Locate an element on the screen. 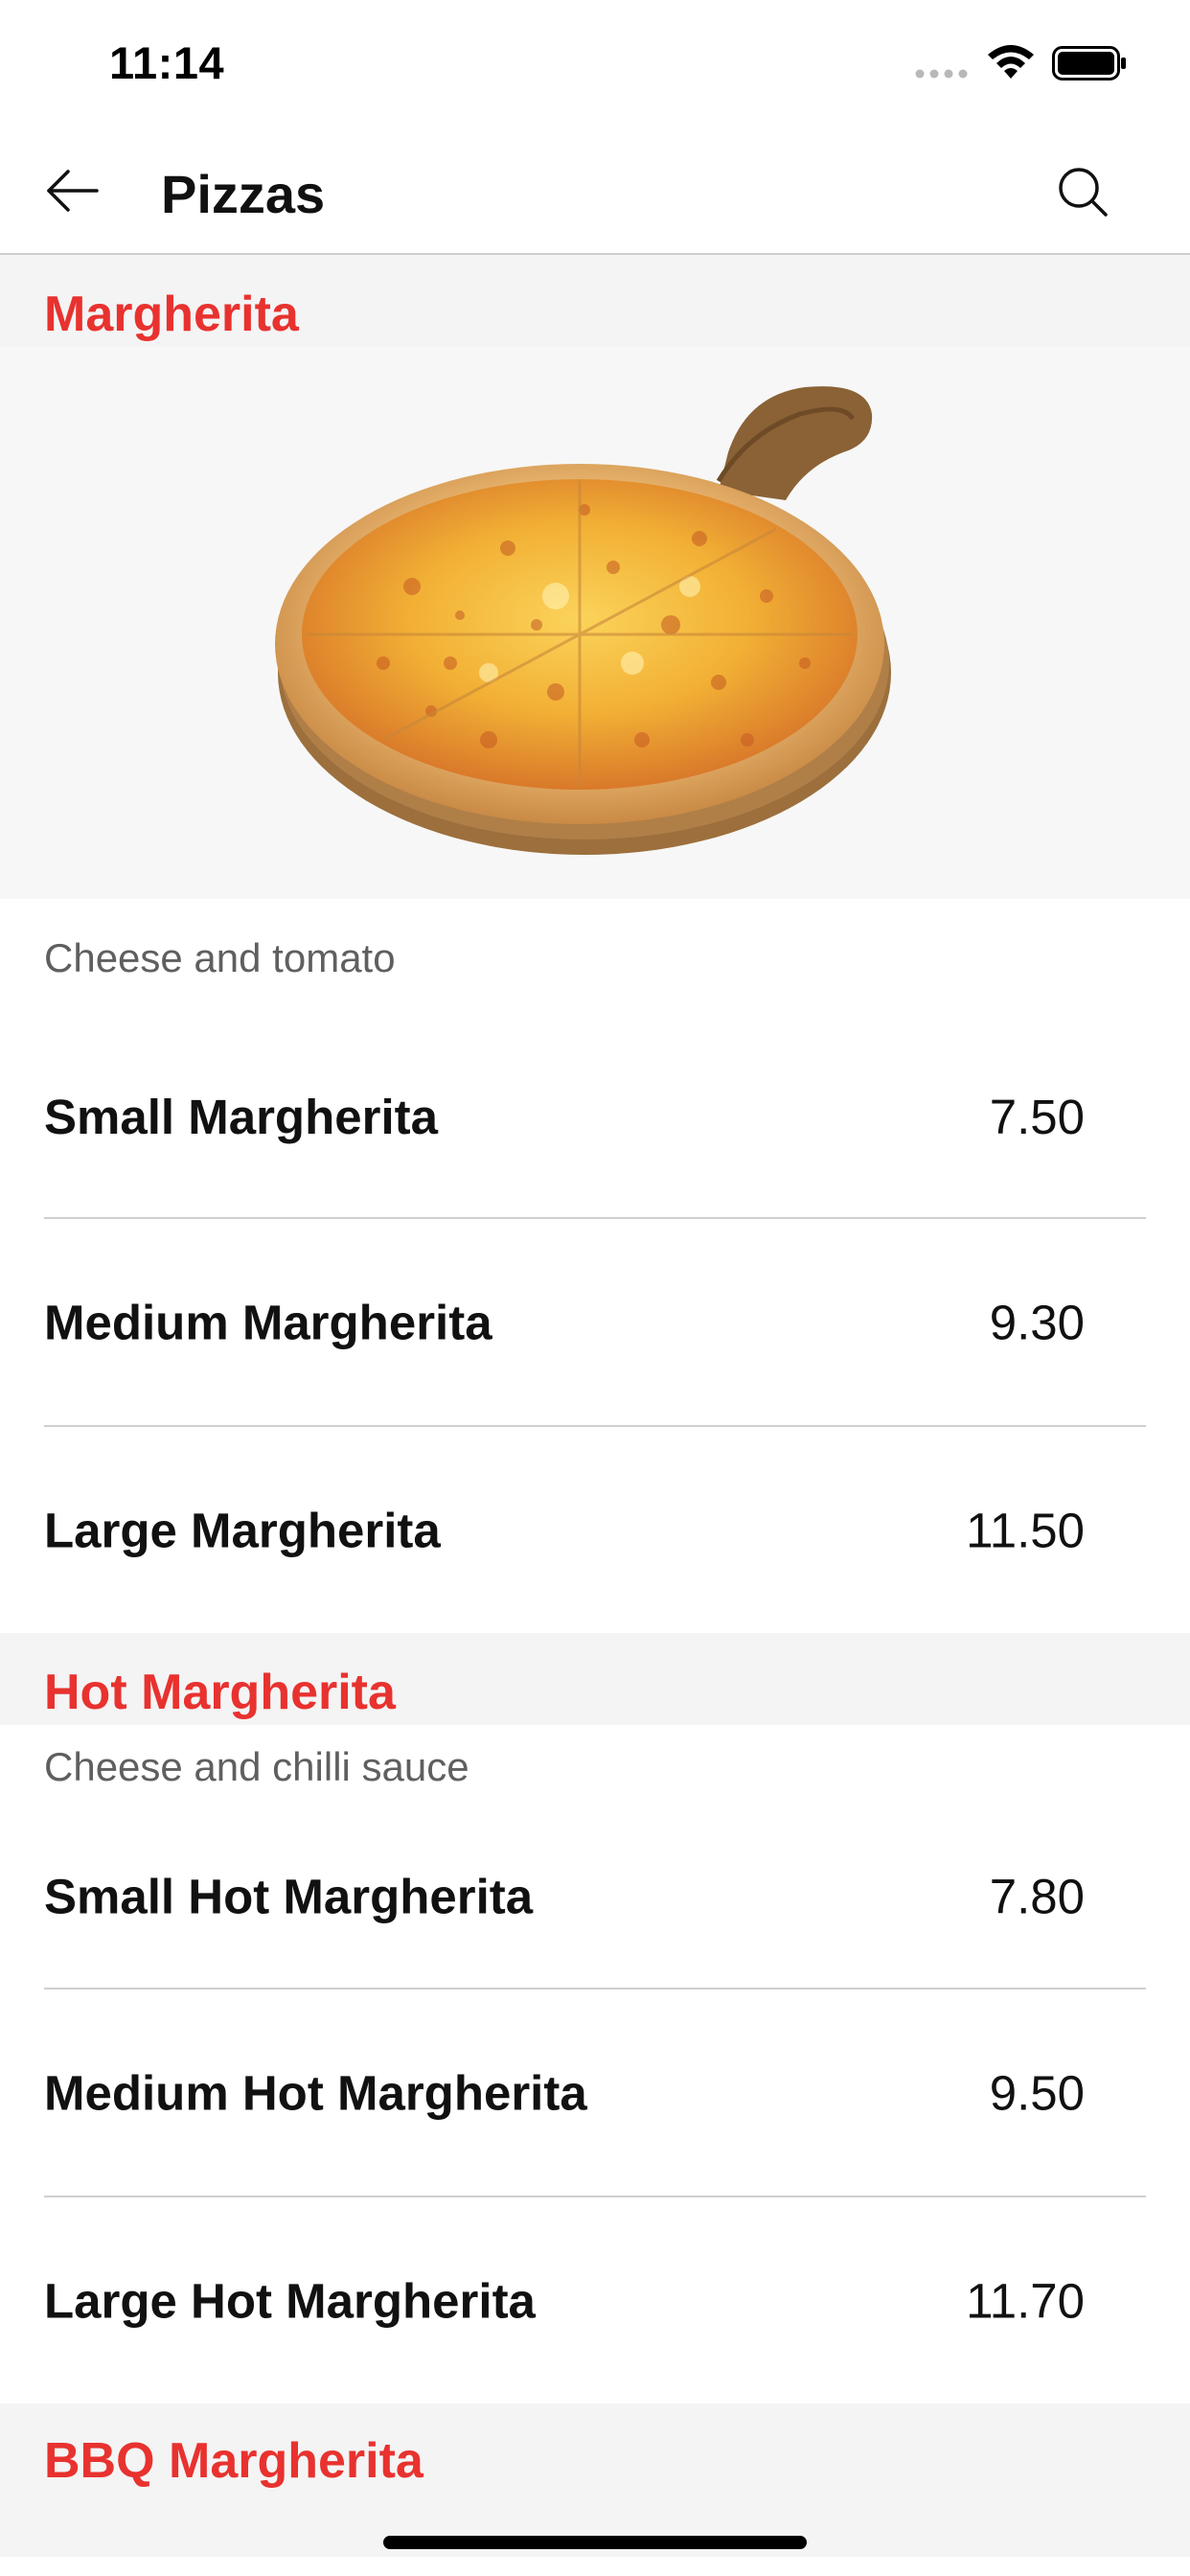 The width and height of the screenshot is (1190, 2576). back-button is located at coordinates (72, 190).